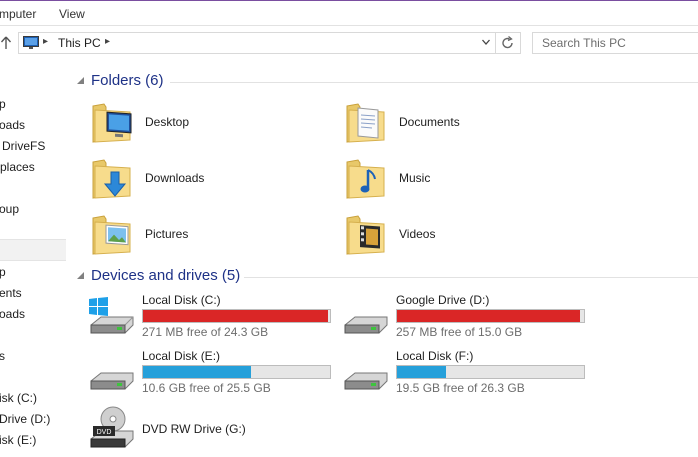  What do you see at coordinates (215, 178) in the screenshot?
I see `folder-tile-downloads: Downloads` at bounding box center [215, 178].